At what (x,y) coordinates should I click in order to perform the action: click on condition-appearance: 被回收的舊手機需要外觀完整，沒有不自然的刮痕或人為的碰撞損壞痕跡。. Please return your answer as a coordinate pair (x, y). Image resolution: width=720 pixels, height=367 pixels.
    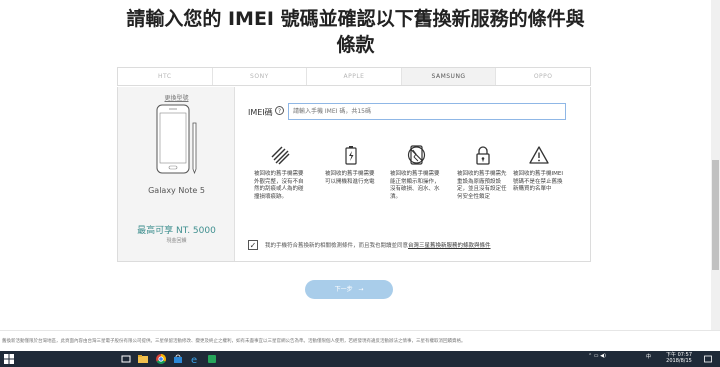
    Looking at the image, I should click on (280, 173).